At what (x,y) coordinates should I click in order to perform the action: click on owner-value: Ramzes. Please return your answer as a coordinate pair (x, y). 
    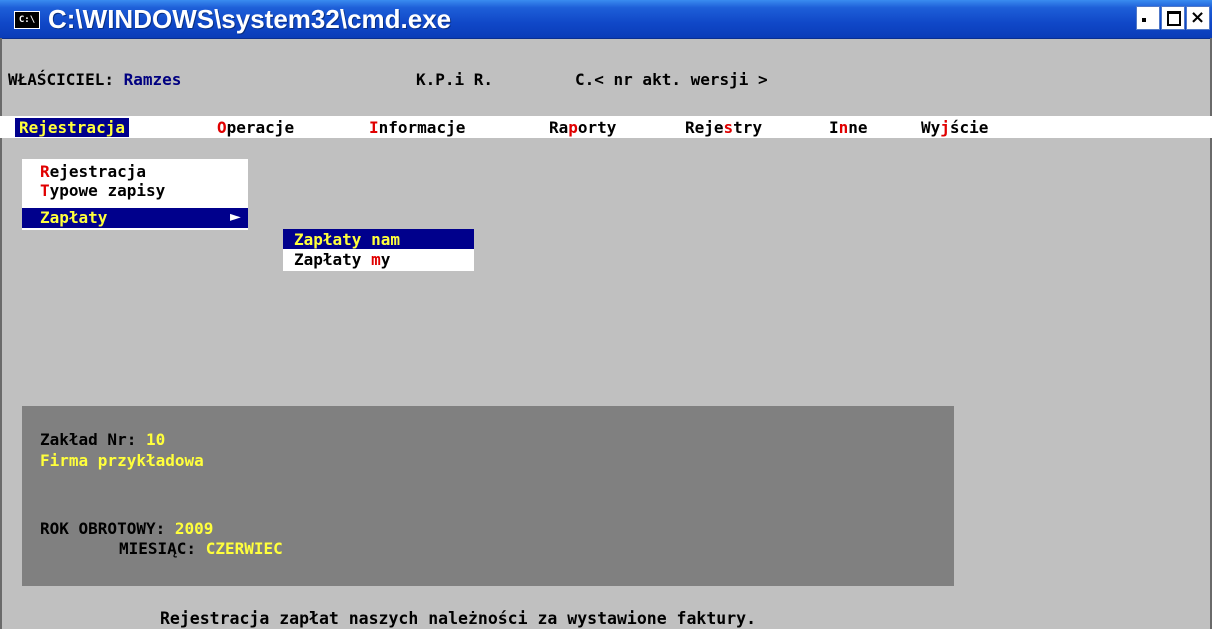
    Looking at the image, I should click on (152, 79).